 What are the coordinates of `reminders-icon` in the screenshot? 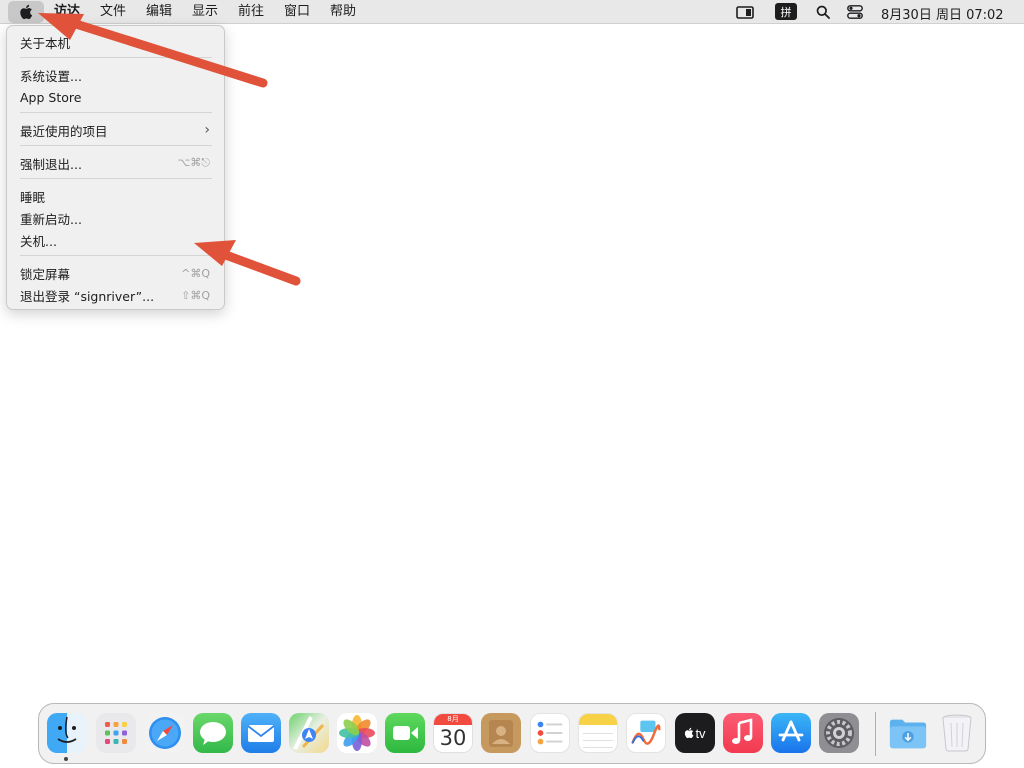 It's located at (550, 733).